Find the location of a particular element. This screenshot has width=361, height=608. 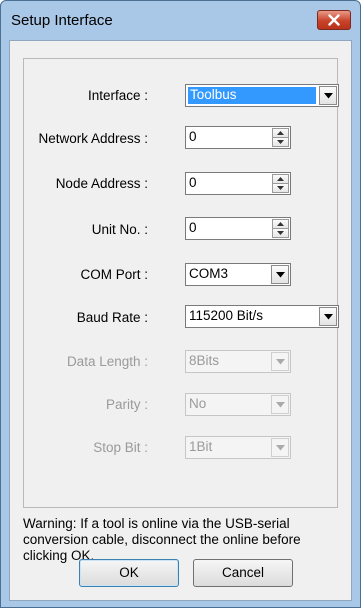

unit-no-spin-buttons is located at coordinates (280, 228).